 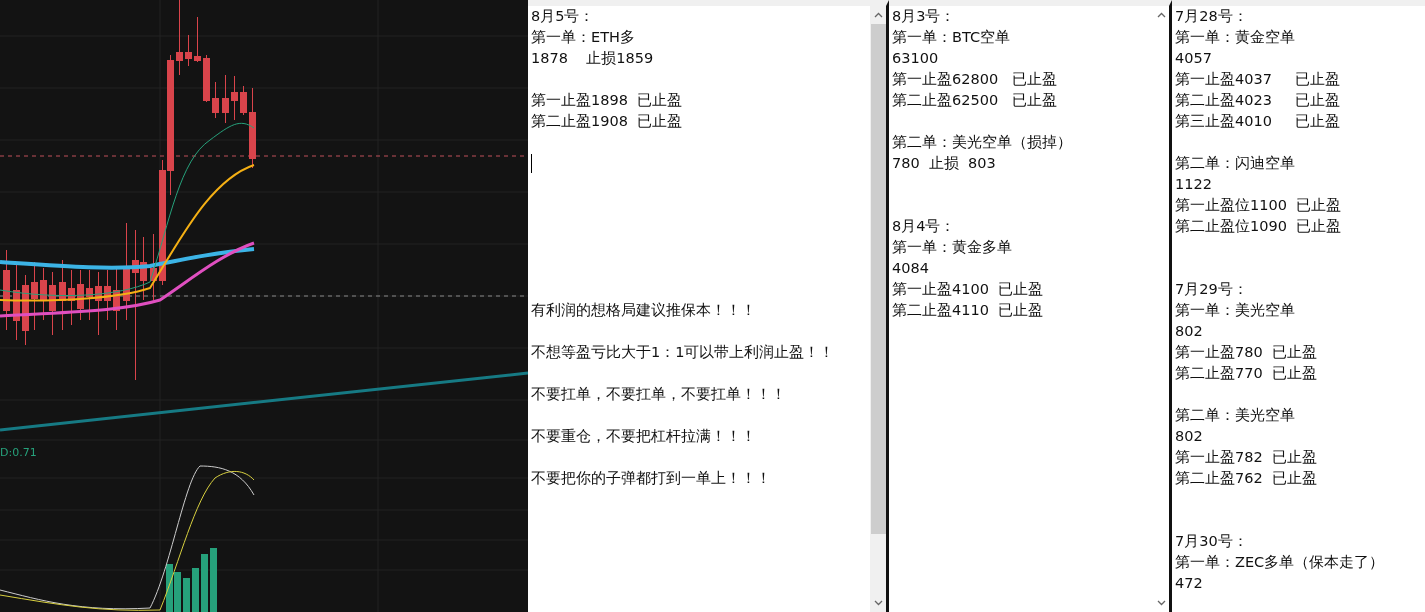 I want to click on text-line: 第二止盈4110 已止盈, so click(x=968, y=310).